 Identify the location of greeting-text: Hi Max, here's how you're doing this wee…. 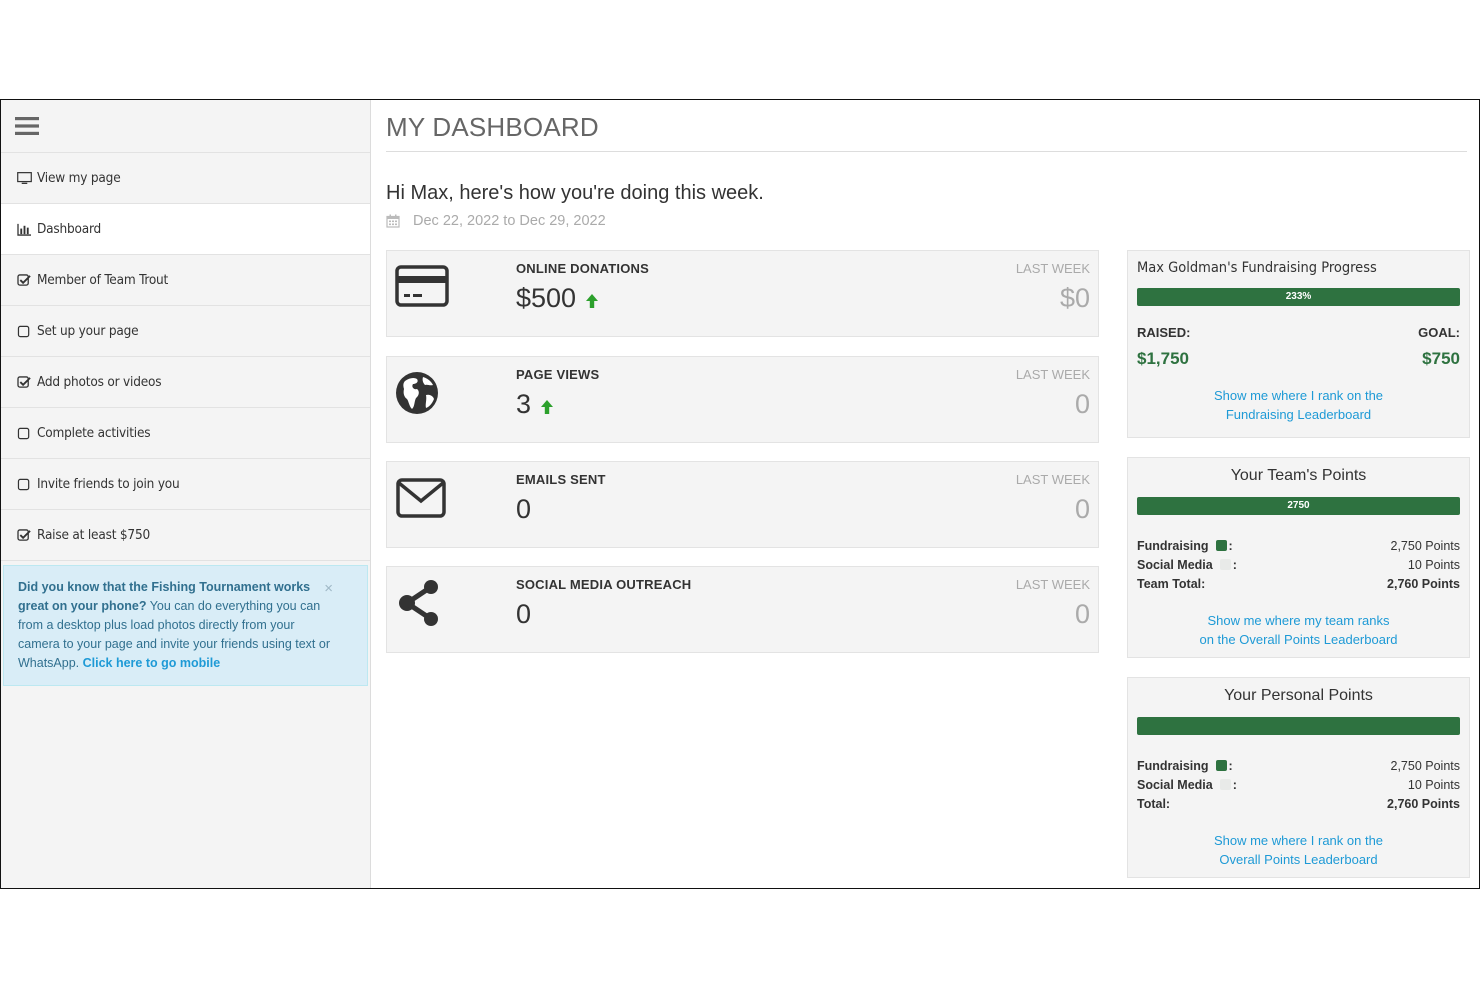
(575, 193).